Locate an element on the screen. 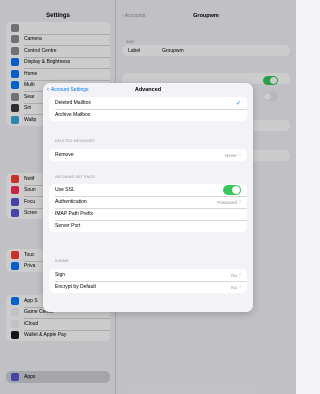 Image resolution: width=320 pixels, height=394 pixels. imap-path-prefix-label: IMAP Path Prefix is located at coordinates (74, 214).